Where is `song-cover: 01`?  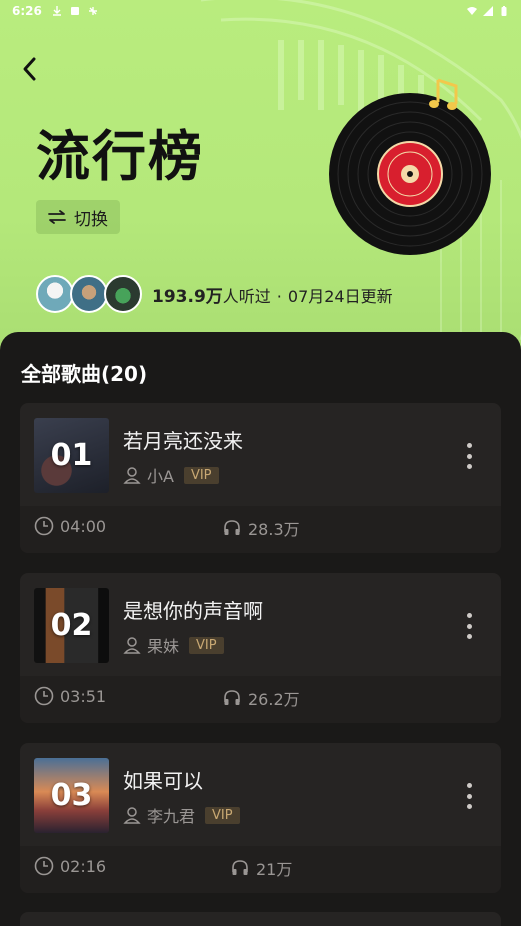 song-cover: 01 is located at coordinates (71, 455).